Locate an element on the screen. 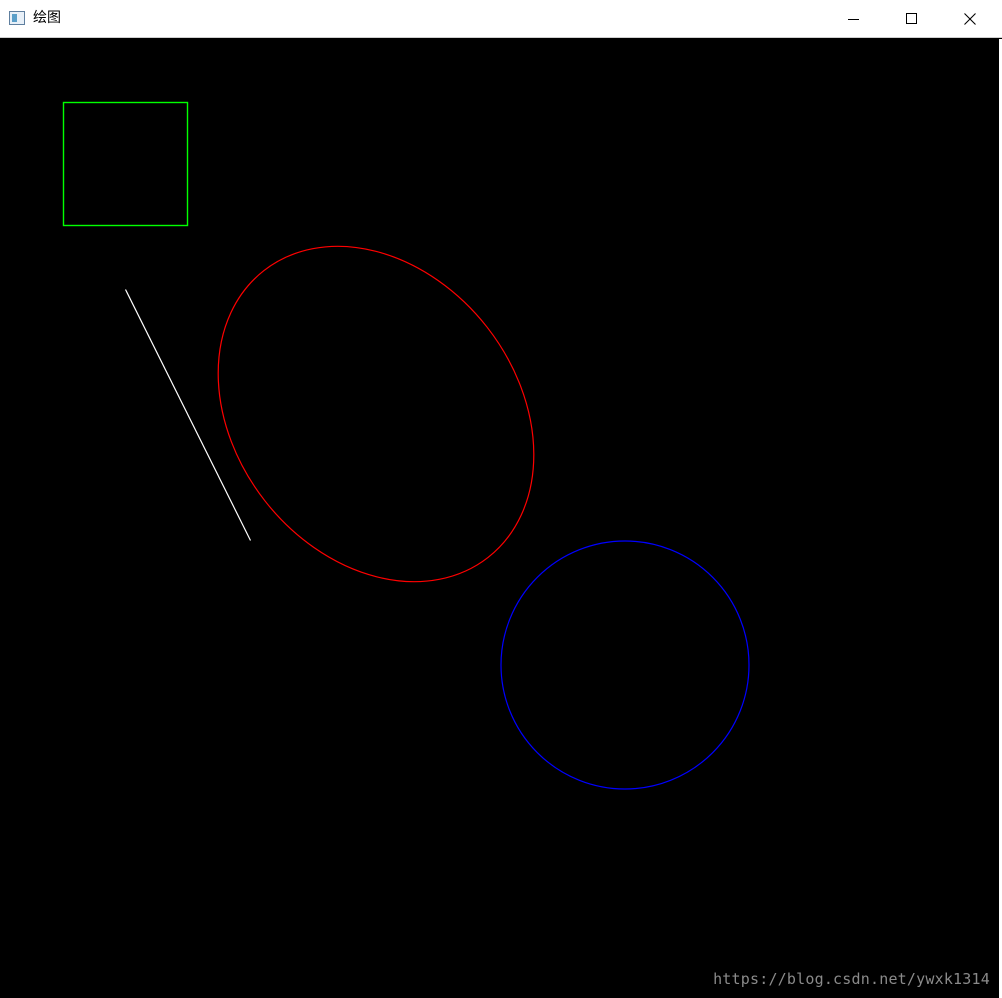  green-rectangle is located at coordinates (125, 164).